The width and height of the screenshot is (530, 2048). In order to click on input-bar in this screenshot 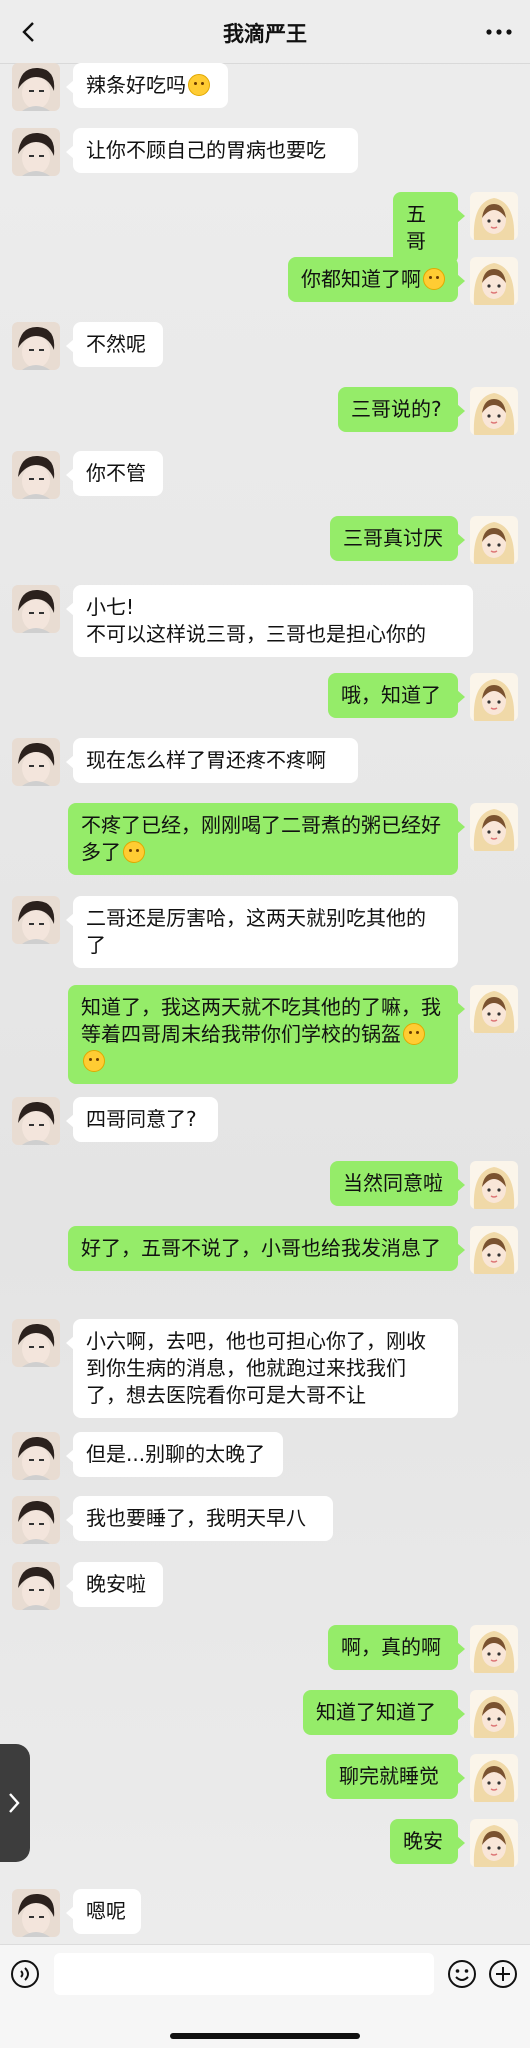, I will do `click(265, 1996)`.